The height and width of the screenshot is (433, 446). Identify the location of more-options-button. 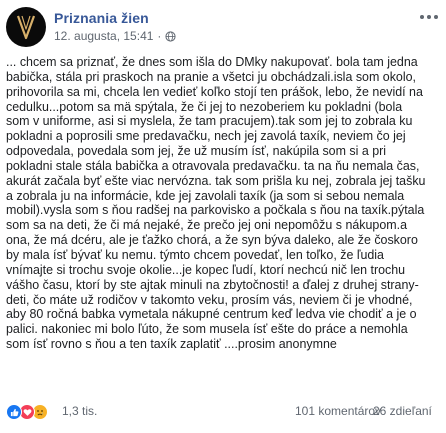
(429, 17).